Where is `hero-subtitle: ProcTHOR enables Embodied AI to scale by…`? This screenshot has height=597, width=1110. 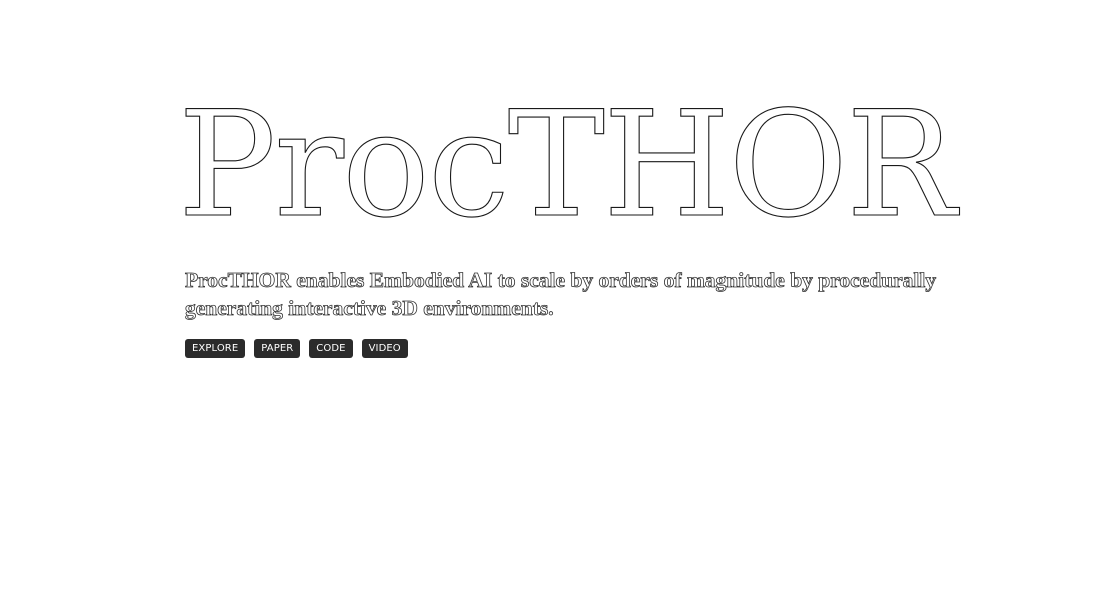
hero-subtitle: ProcTHOR enables Embodied AI to scale by… is located at coordinates (561, 294).